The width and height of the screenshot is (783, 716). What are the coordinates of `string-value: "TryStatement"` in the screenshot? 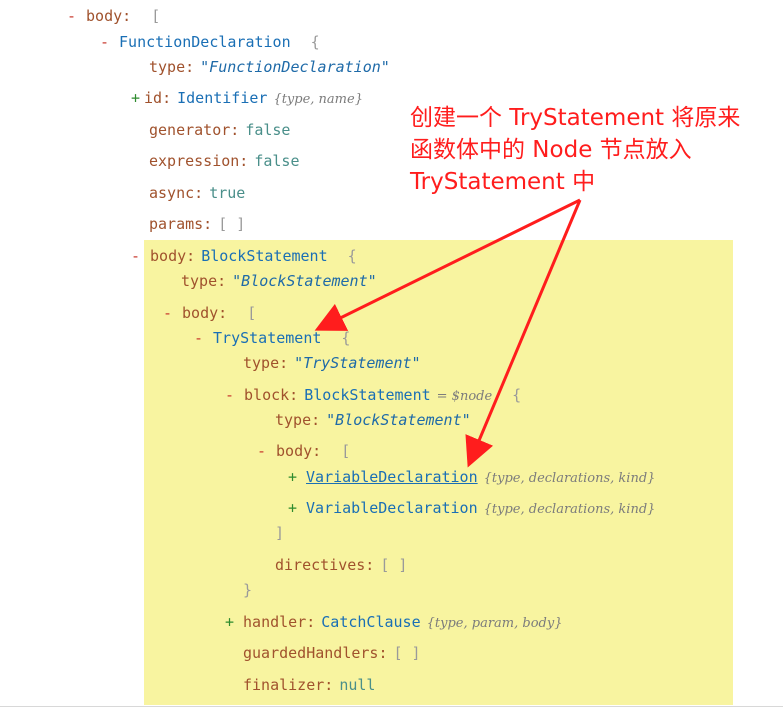 It's located at (357, 363).